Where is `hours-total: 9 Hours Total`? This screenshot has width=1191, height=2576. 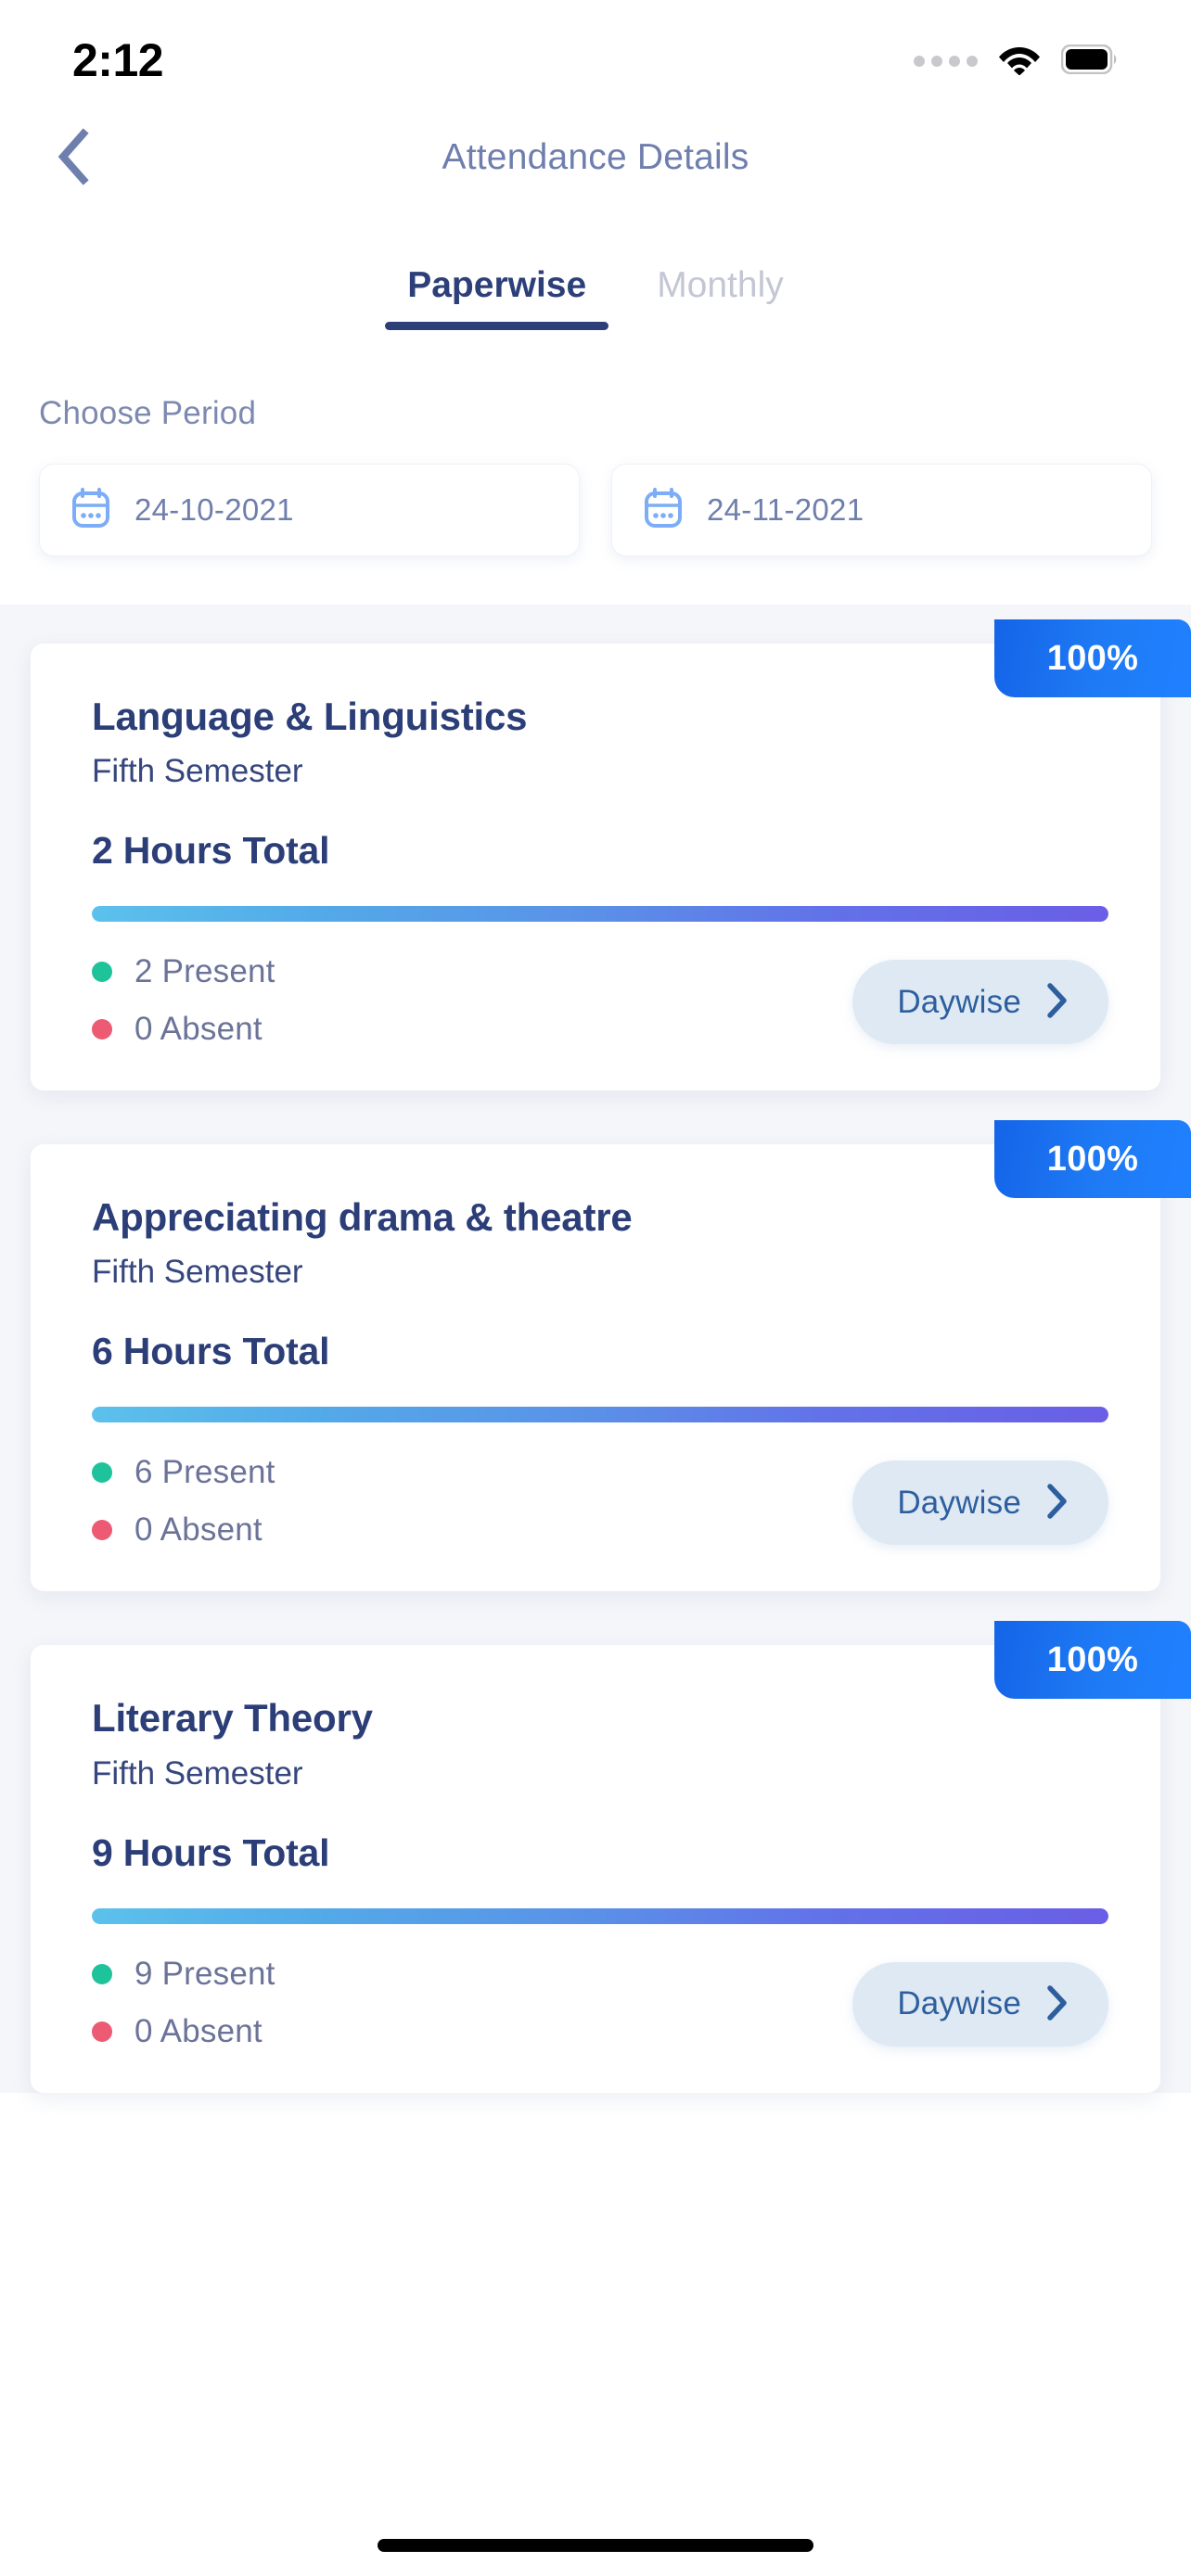
hours-total: 9 Hours Total is located at coordinates (211, 1852).